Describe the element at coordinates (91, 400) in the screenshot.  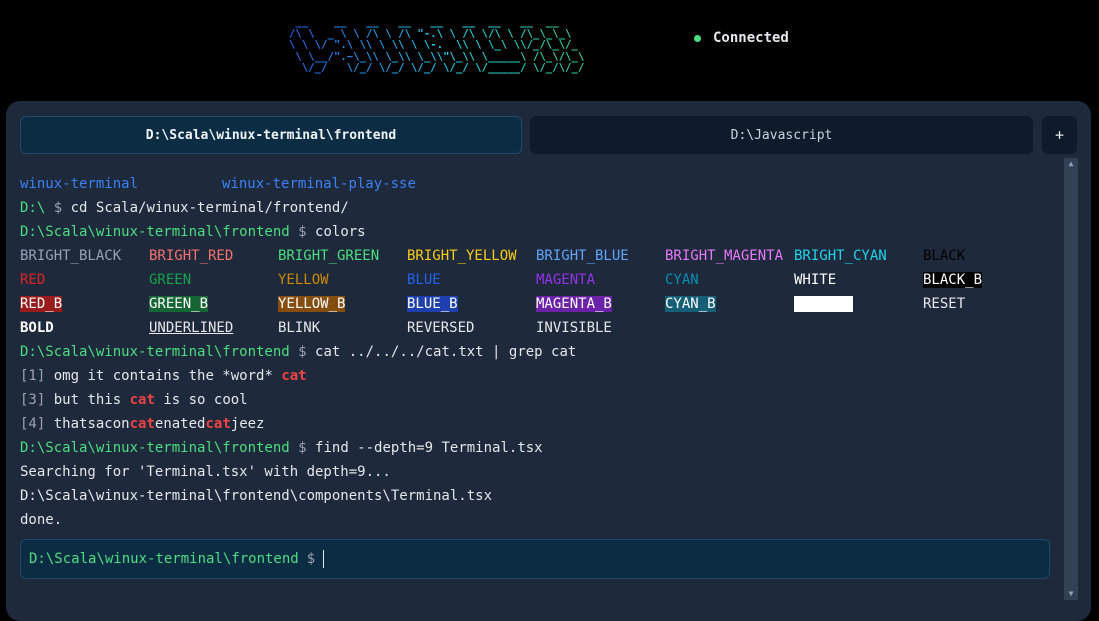
I see `grep-text: but this` at that location.